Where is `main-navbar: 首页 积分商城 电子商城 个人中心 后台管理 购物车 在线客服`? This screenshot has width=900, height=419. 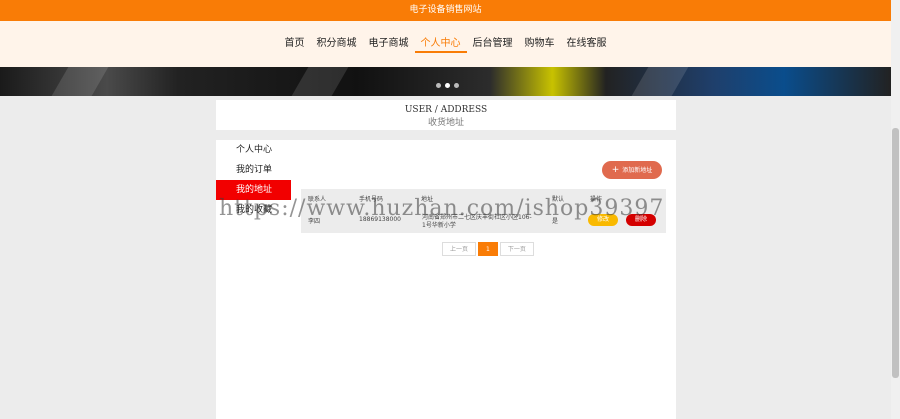 main-navbar: 首页 积分商城 电子商城 个人中心 后台管理 购物车 在线客服 is located at coordinates (445, 44).